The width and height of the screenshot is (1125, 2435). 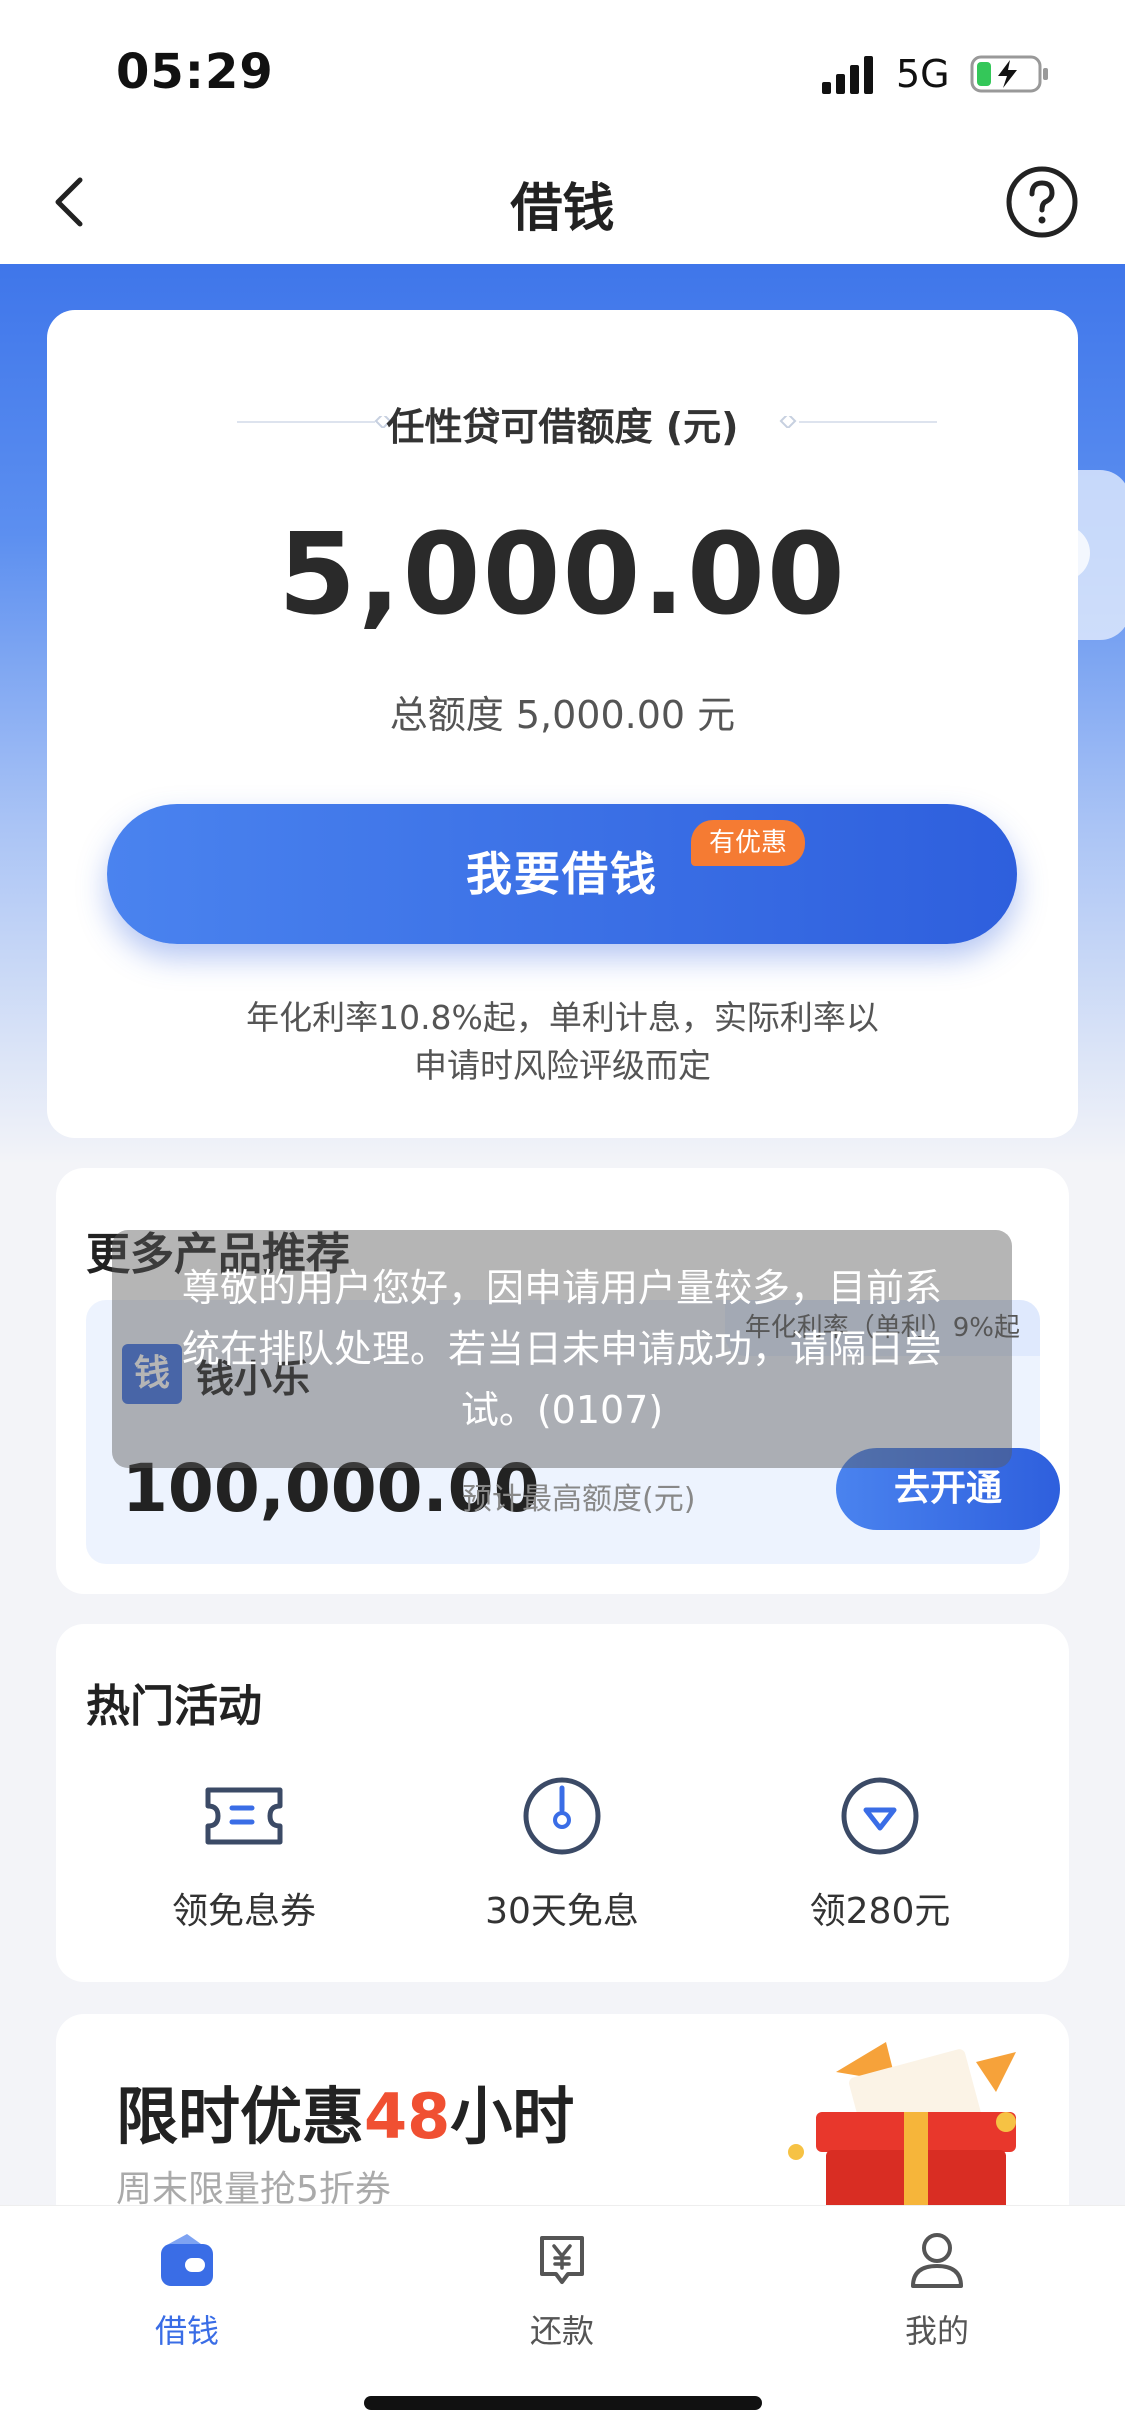 What do you see at coordinates (936, 2331) in the screenshot?
I see `tab-label: 我的` at bounding box center [936, 2331].